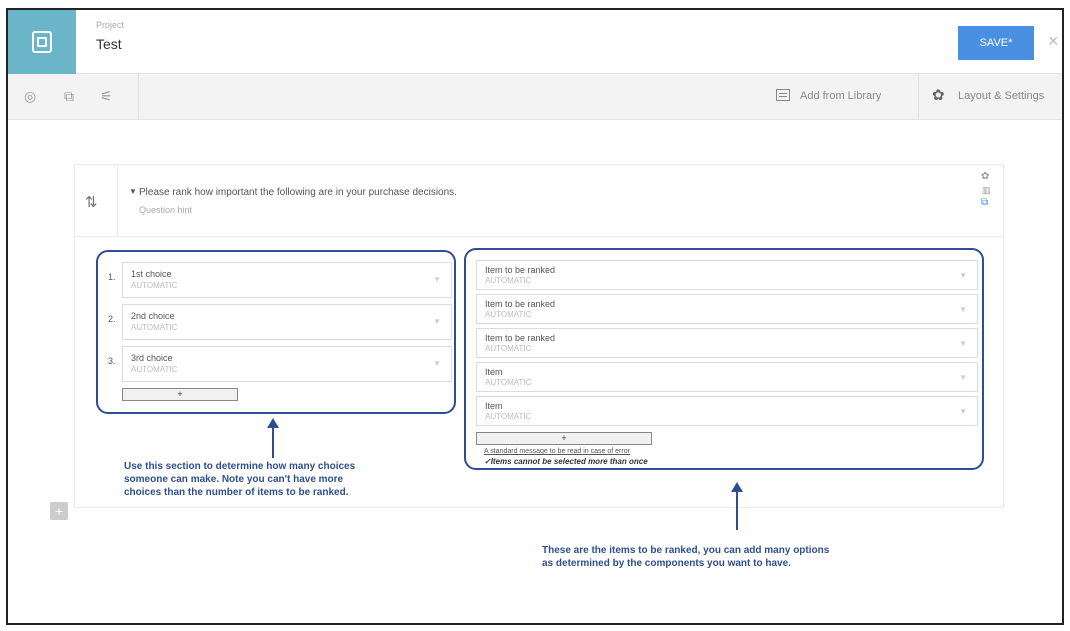 This screenshot has height=631, width=1070. Describe the element at coordinates (1001, 96) in the screenshot. I see `layout-settings-button: Layout & Settings` at that location.